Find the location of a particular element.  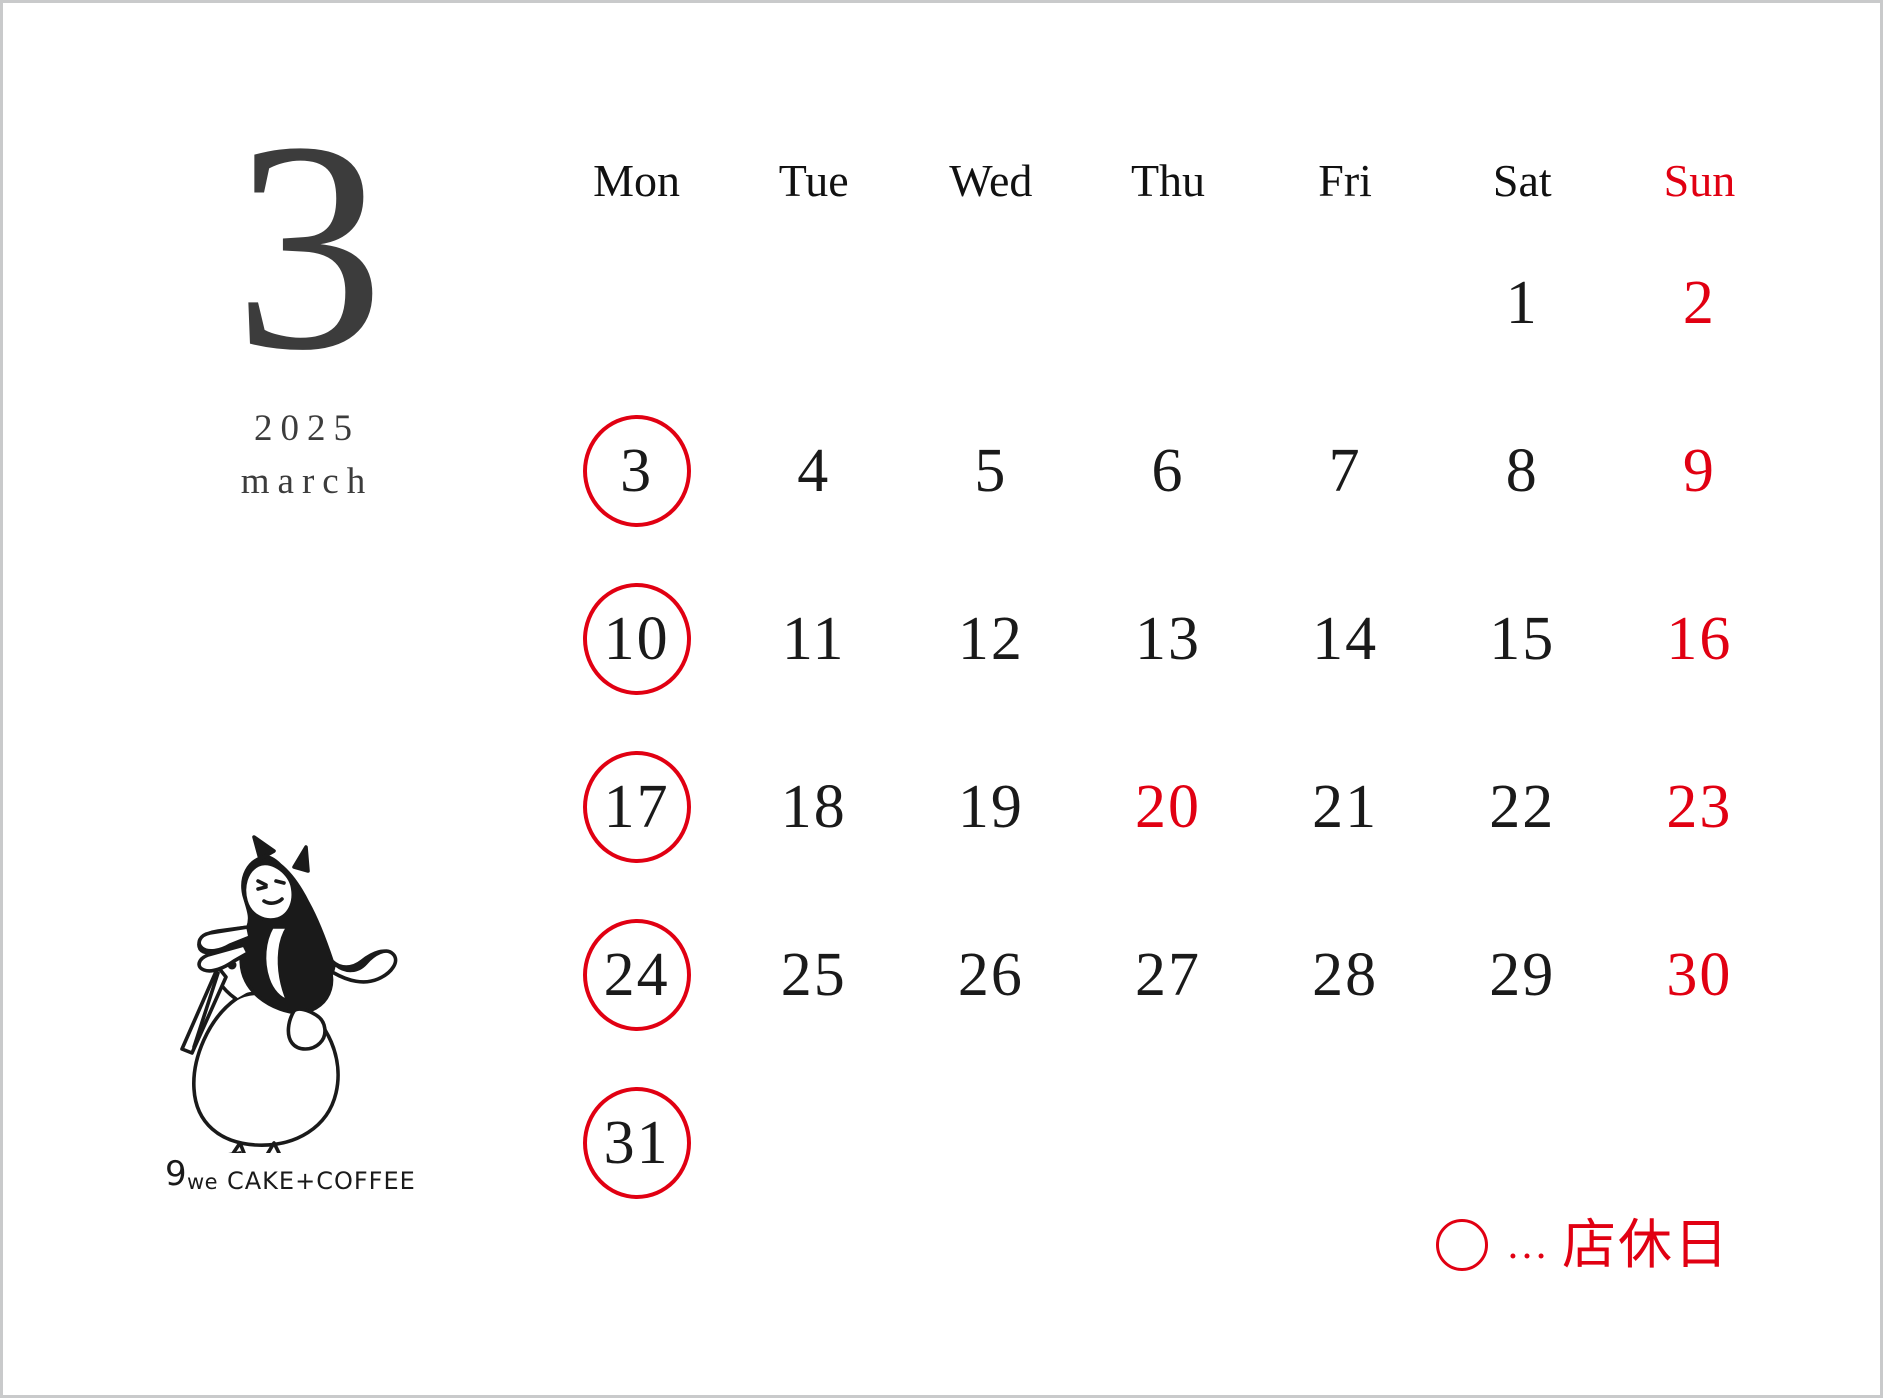

date-number: 20 is located at coordinates (1167, 807).